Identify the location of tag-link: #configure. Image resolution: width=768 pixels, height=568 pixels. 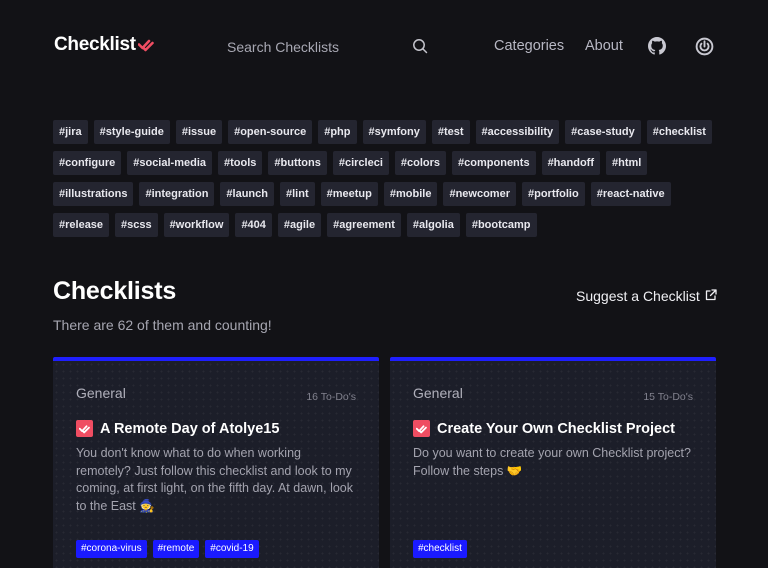
(87, 163).